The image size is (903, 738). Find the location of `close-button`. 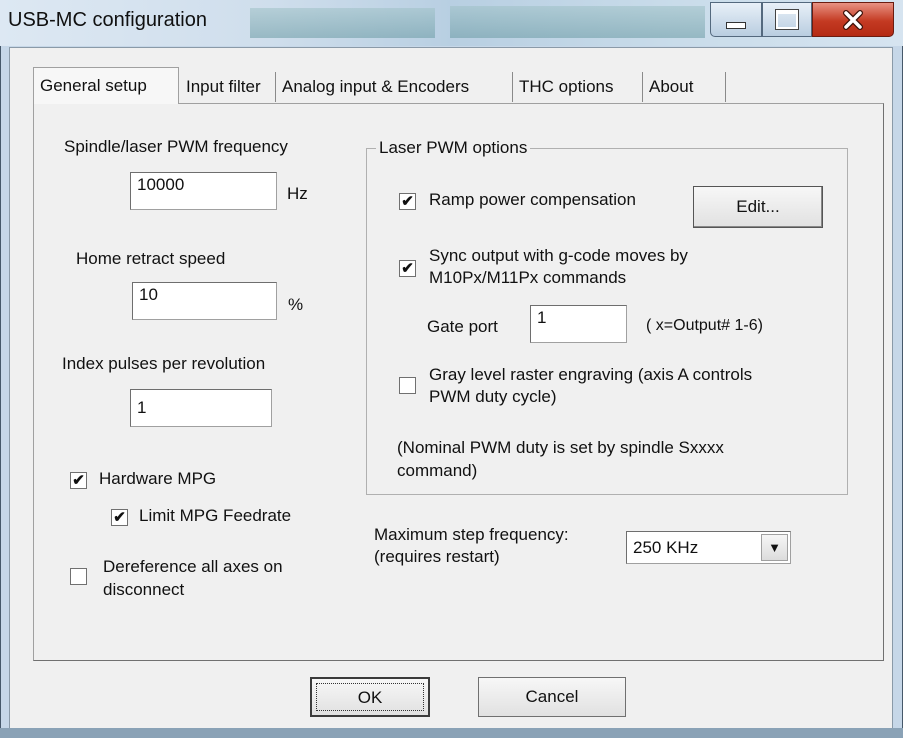

close-button is located at coordinates (853, 19).